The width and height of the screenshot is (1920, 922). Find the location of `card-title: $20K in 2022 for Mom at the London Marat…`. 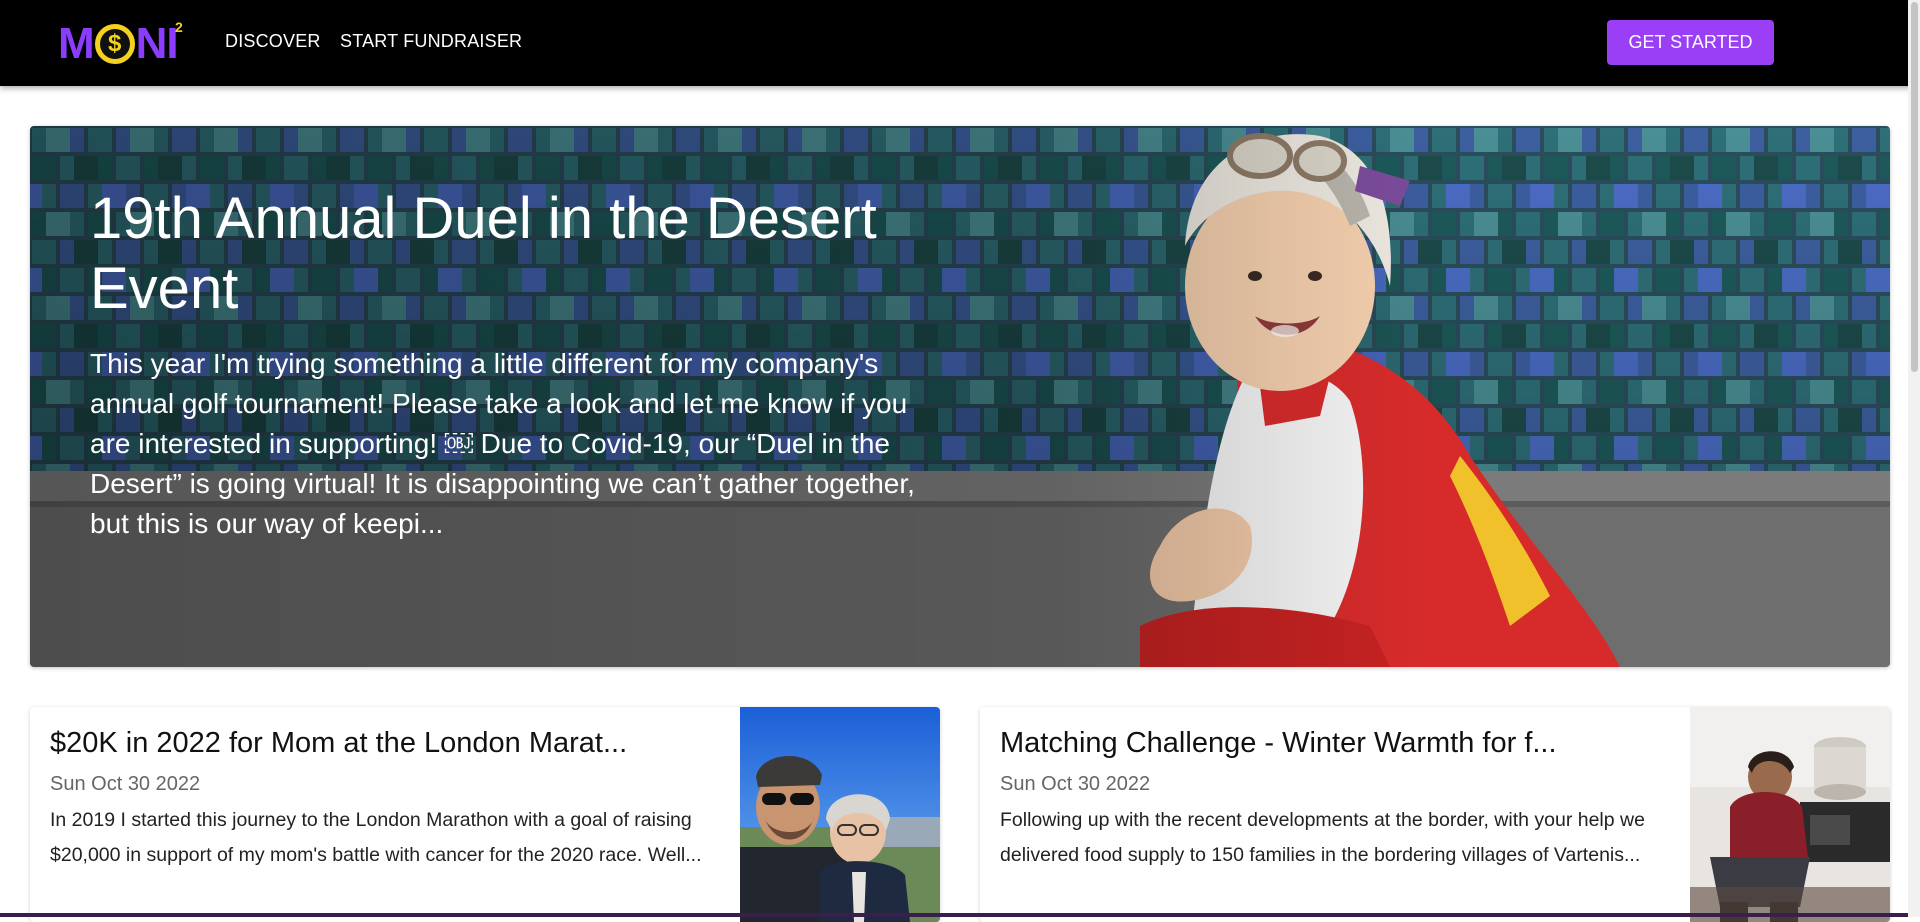

card-title: $20K in 2022 for Mom at the London Marat… is located at coordinates (390, 743).